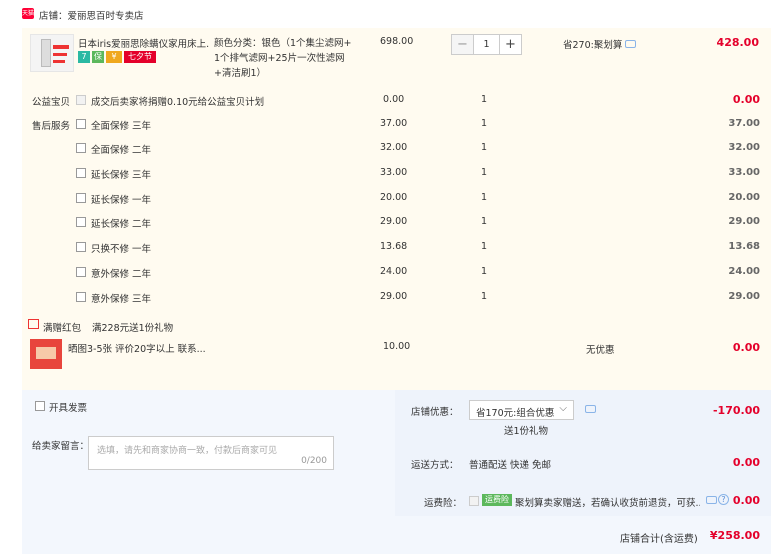  What do you see at coordinates (463, 44) in the screenshot?
I see `quantity-minus-button: −` at bounding box center [463, 44].